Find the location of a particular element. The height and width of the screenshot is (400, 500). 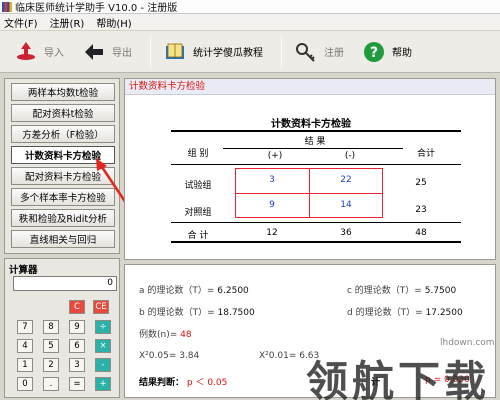

table-bottom-rule is located at coordinates (316, 242).